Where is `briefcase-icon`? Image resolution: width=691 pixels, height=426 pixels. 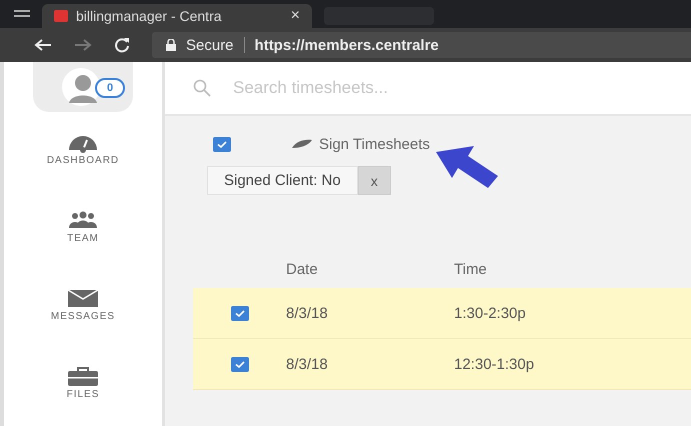
briefcase-icon is located at coordinates (82, 376).